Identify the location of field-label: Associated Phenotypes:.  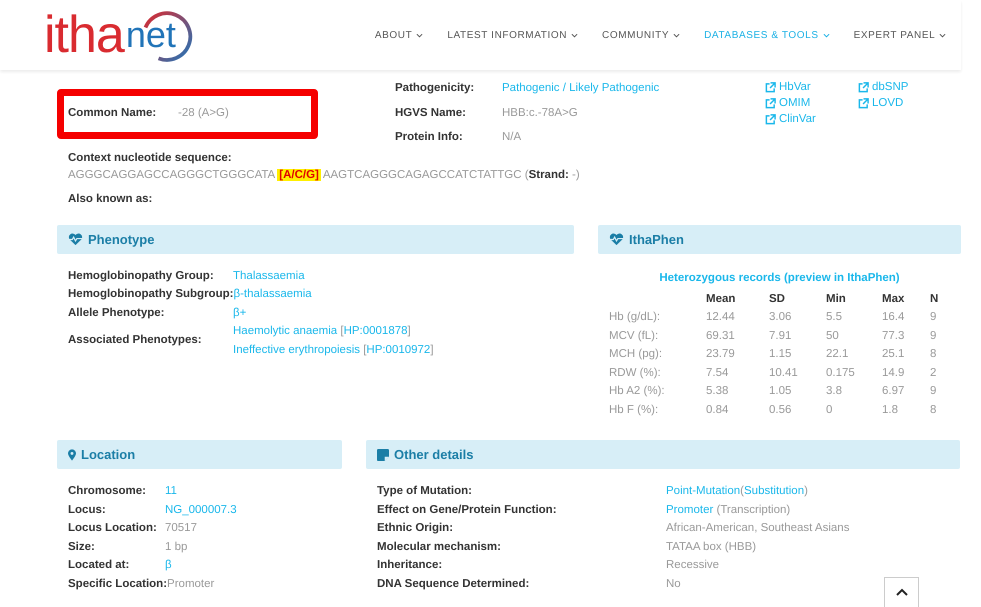
(135, 340).